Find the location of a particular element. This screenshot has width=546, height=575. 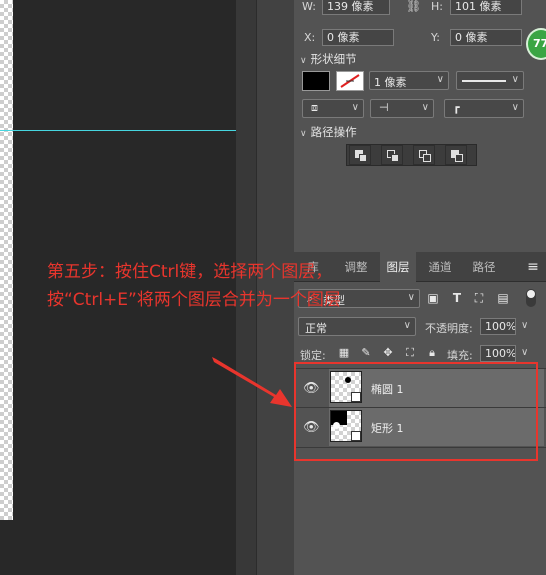

path-ops-group is located at coordinates (411, 155).